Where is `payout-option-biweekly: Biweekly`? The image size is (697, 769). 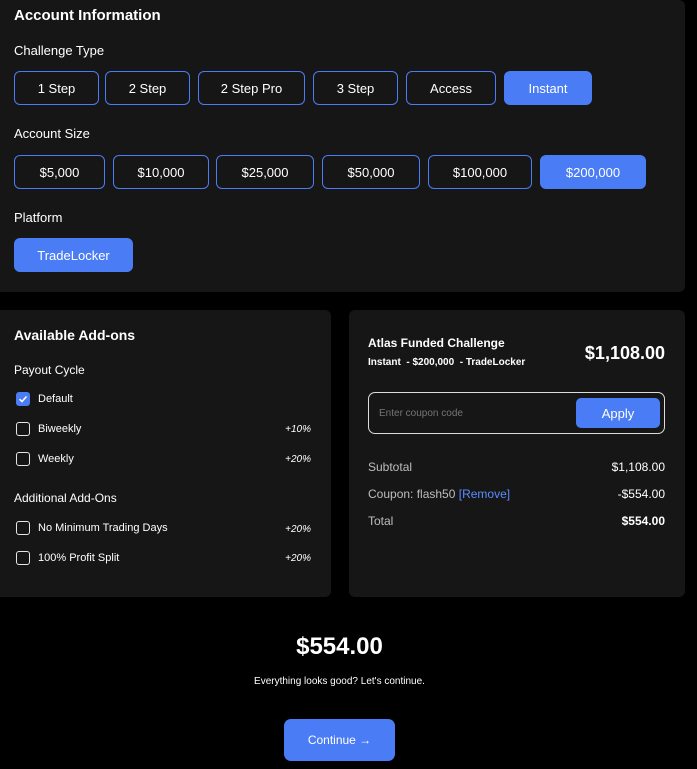 payout-option-biweekly: Biweekly is located at coordinates (48, 429).